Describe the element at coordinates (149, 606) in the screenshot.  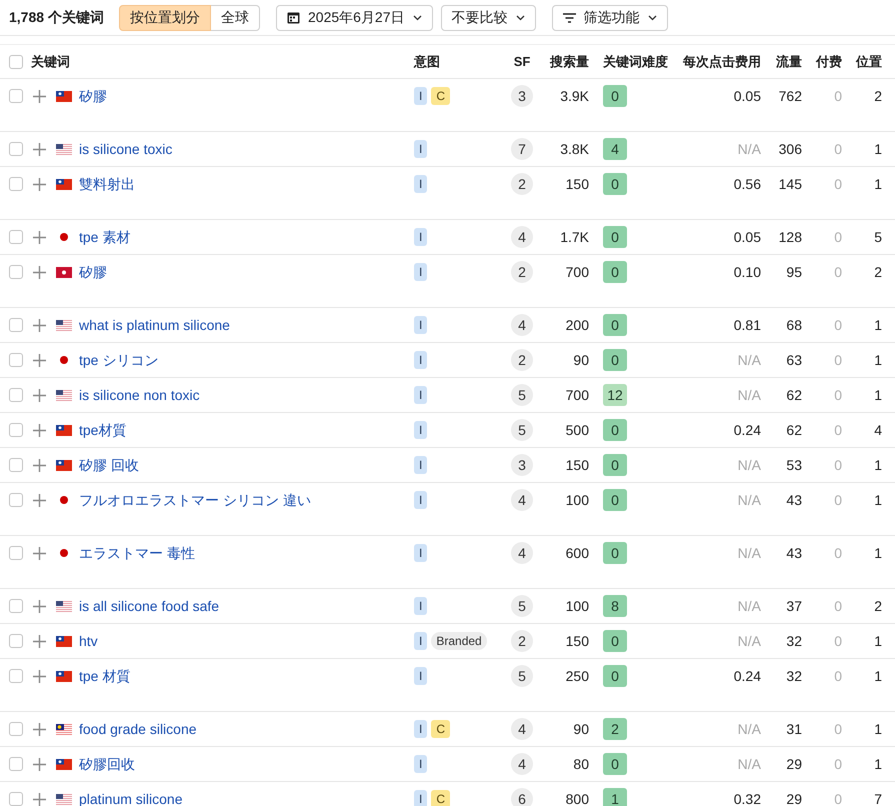
I see `keyword-link: is all silicone food safe` at that location.